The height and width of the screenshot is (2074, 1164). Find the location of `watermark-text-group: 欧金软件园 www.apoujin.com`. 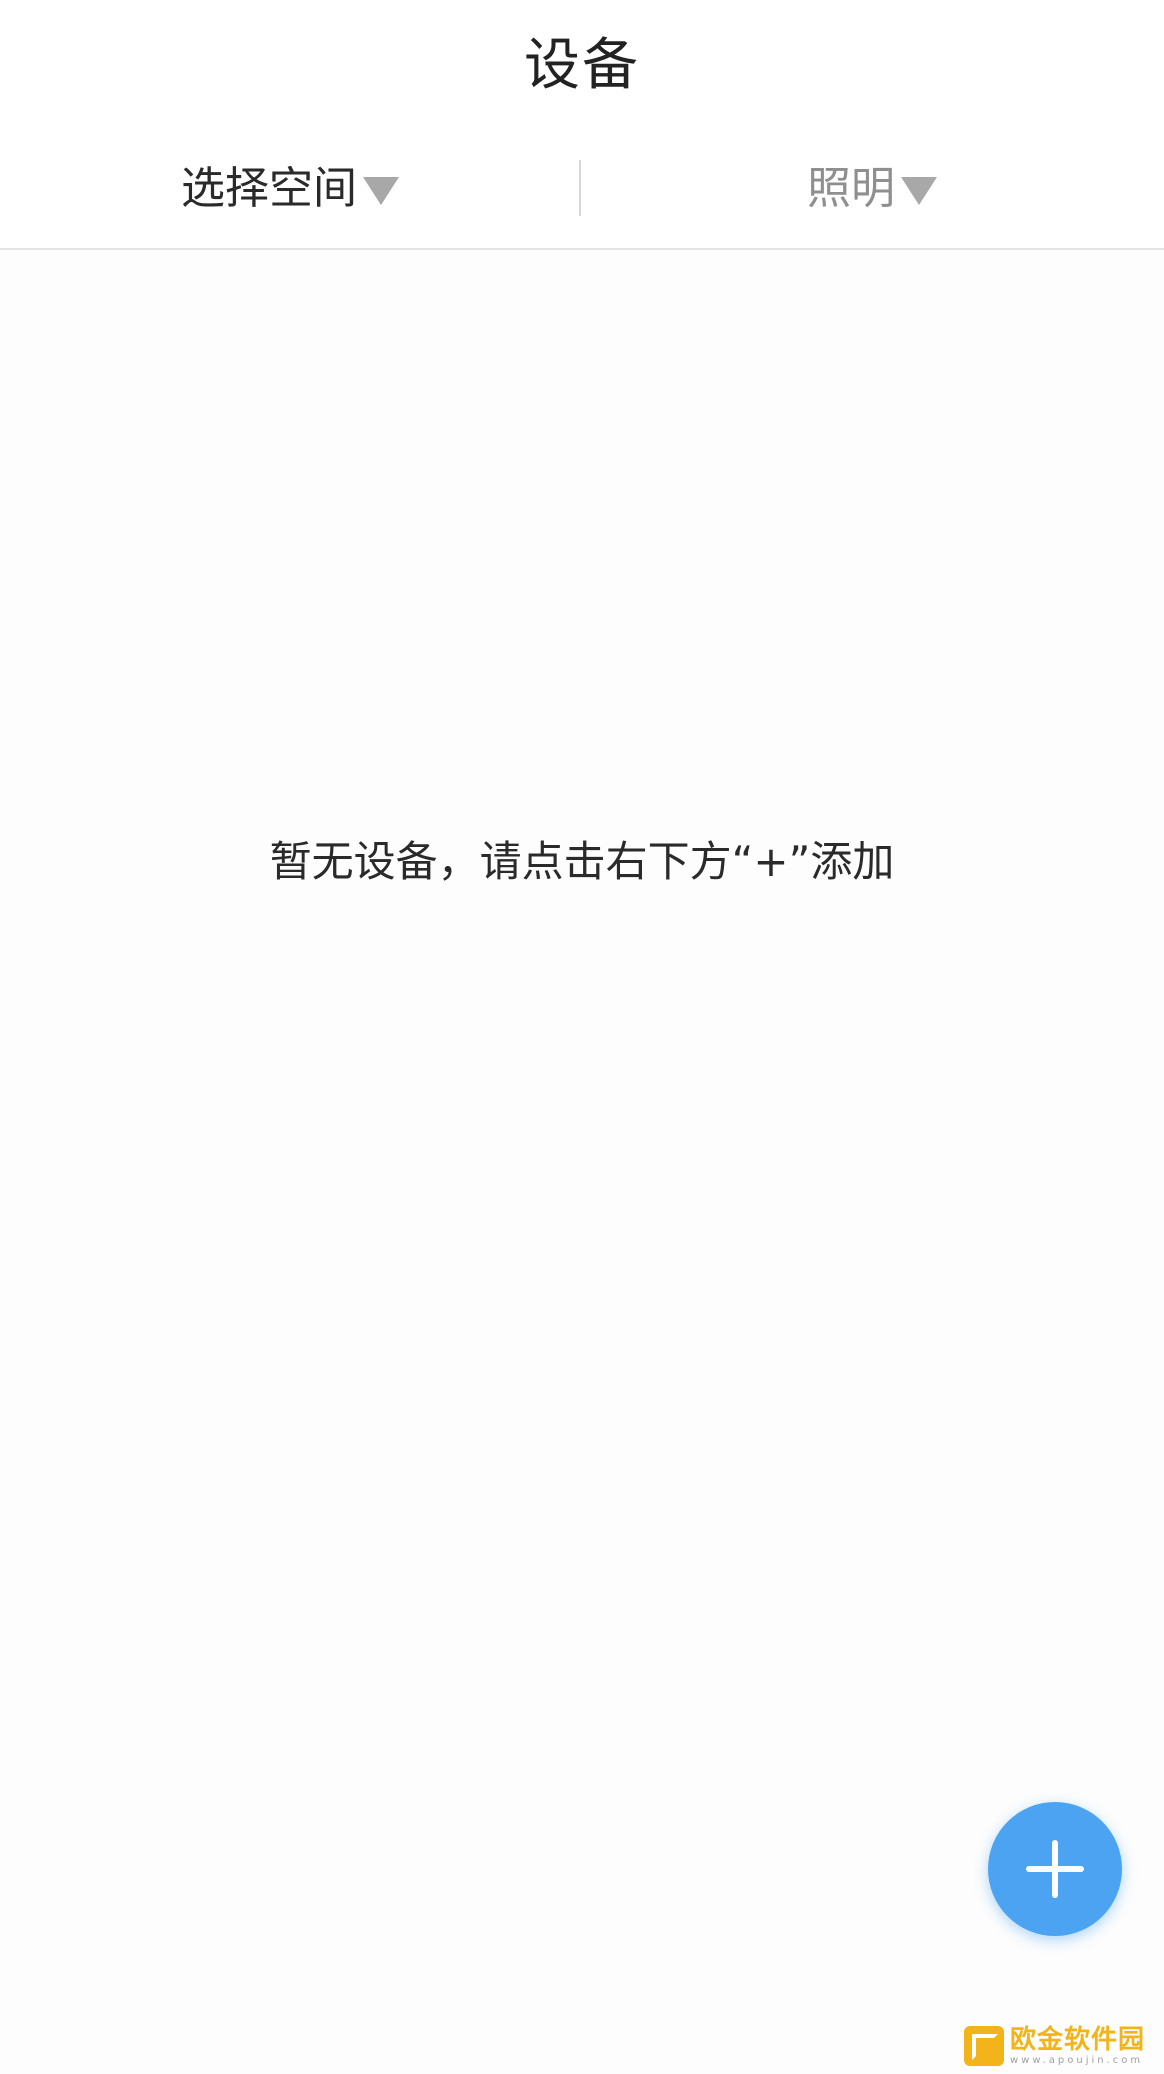

watermark-text-group: 欧金软件园 www.apoujin.com is located at coordinates (1077, 2046).